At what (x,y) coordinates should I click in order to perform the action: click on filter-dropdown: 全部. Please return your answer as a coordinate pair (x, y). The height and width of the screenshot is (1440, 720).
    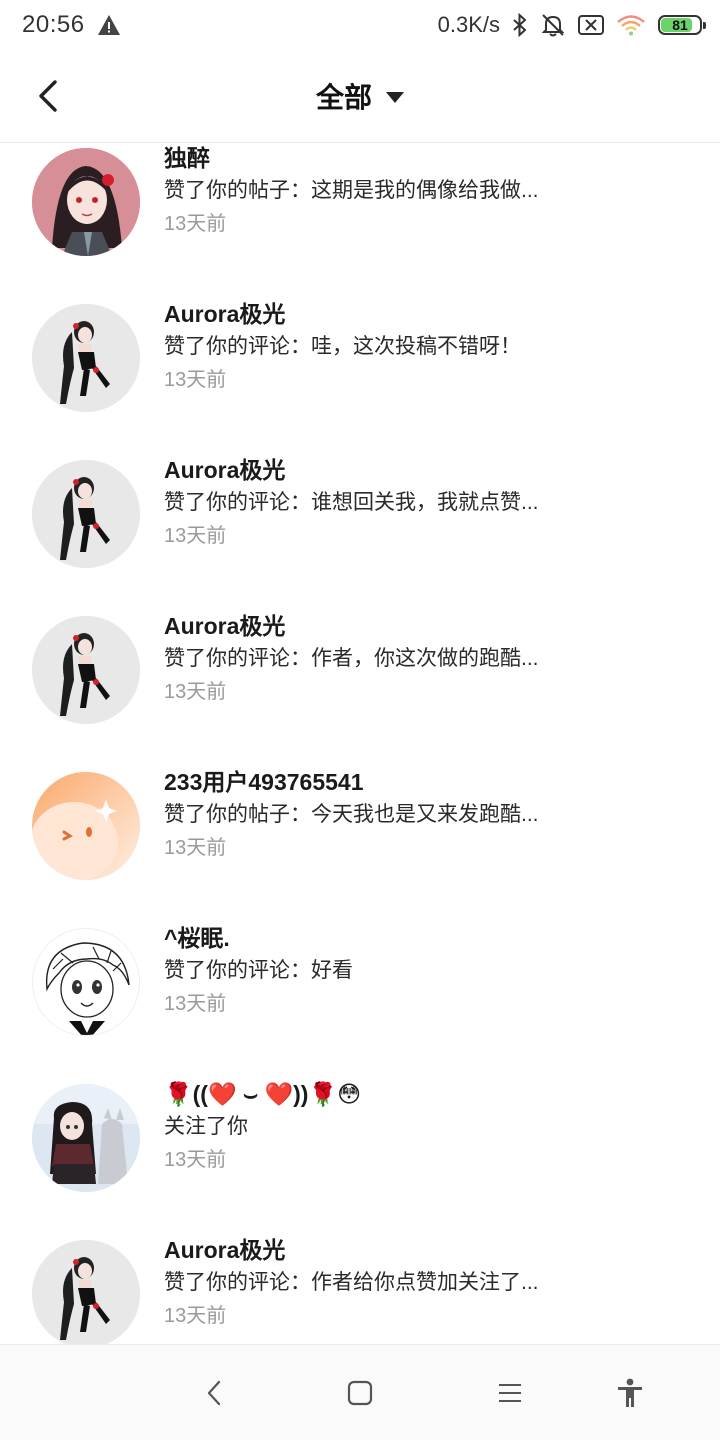
    Looking at the image, I should click on (360, 96).